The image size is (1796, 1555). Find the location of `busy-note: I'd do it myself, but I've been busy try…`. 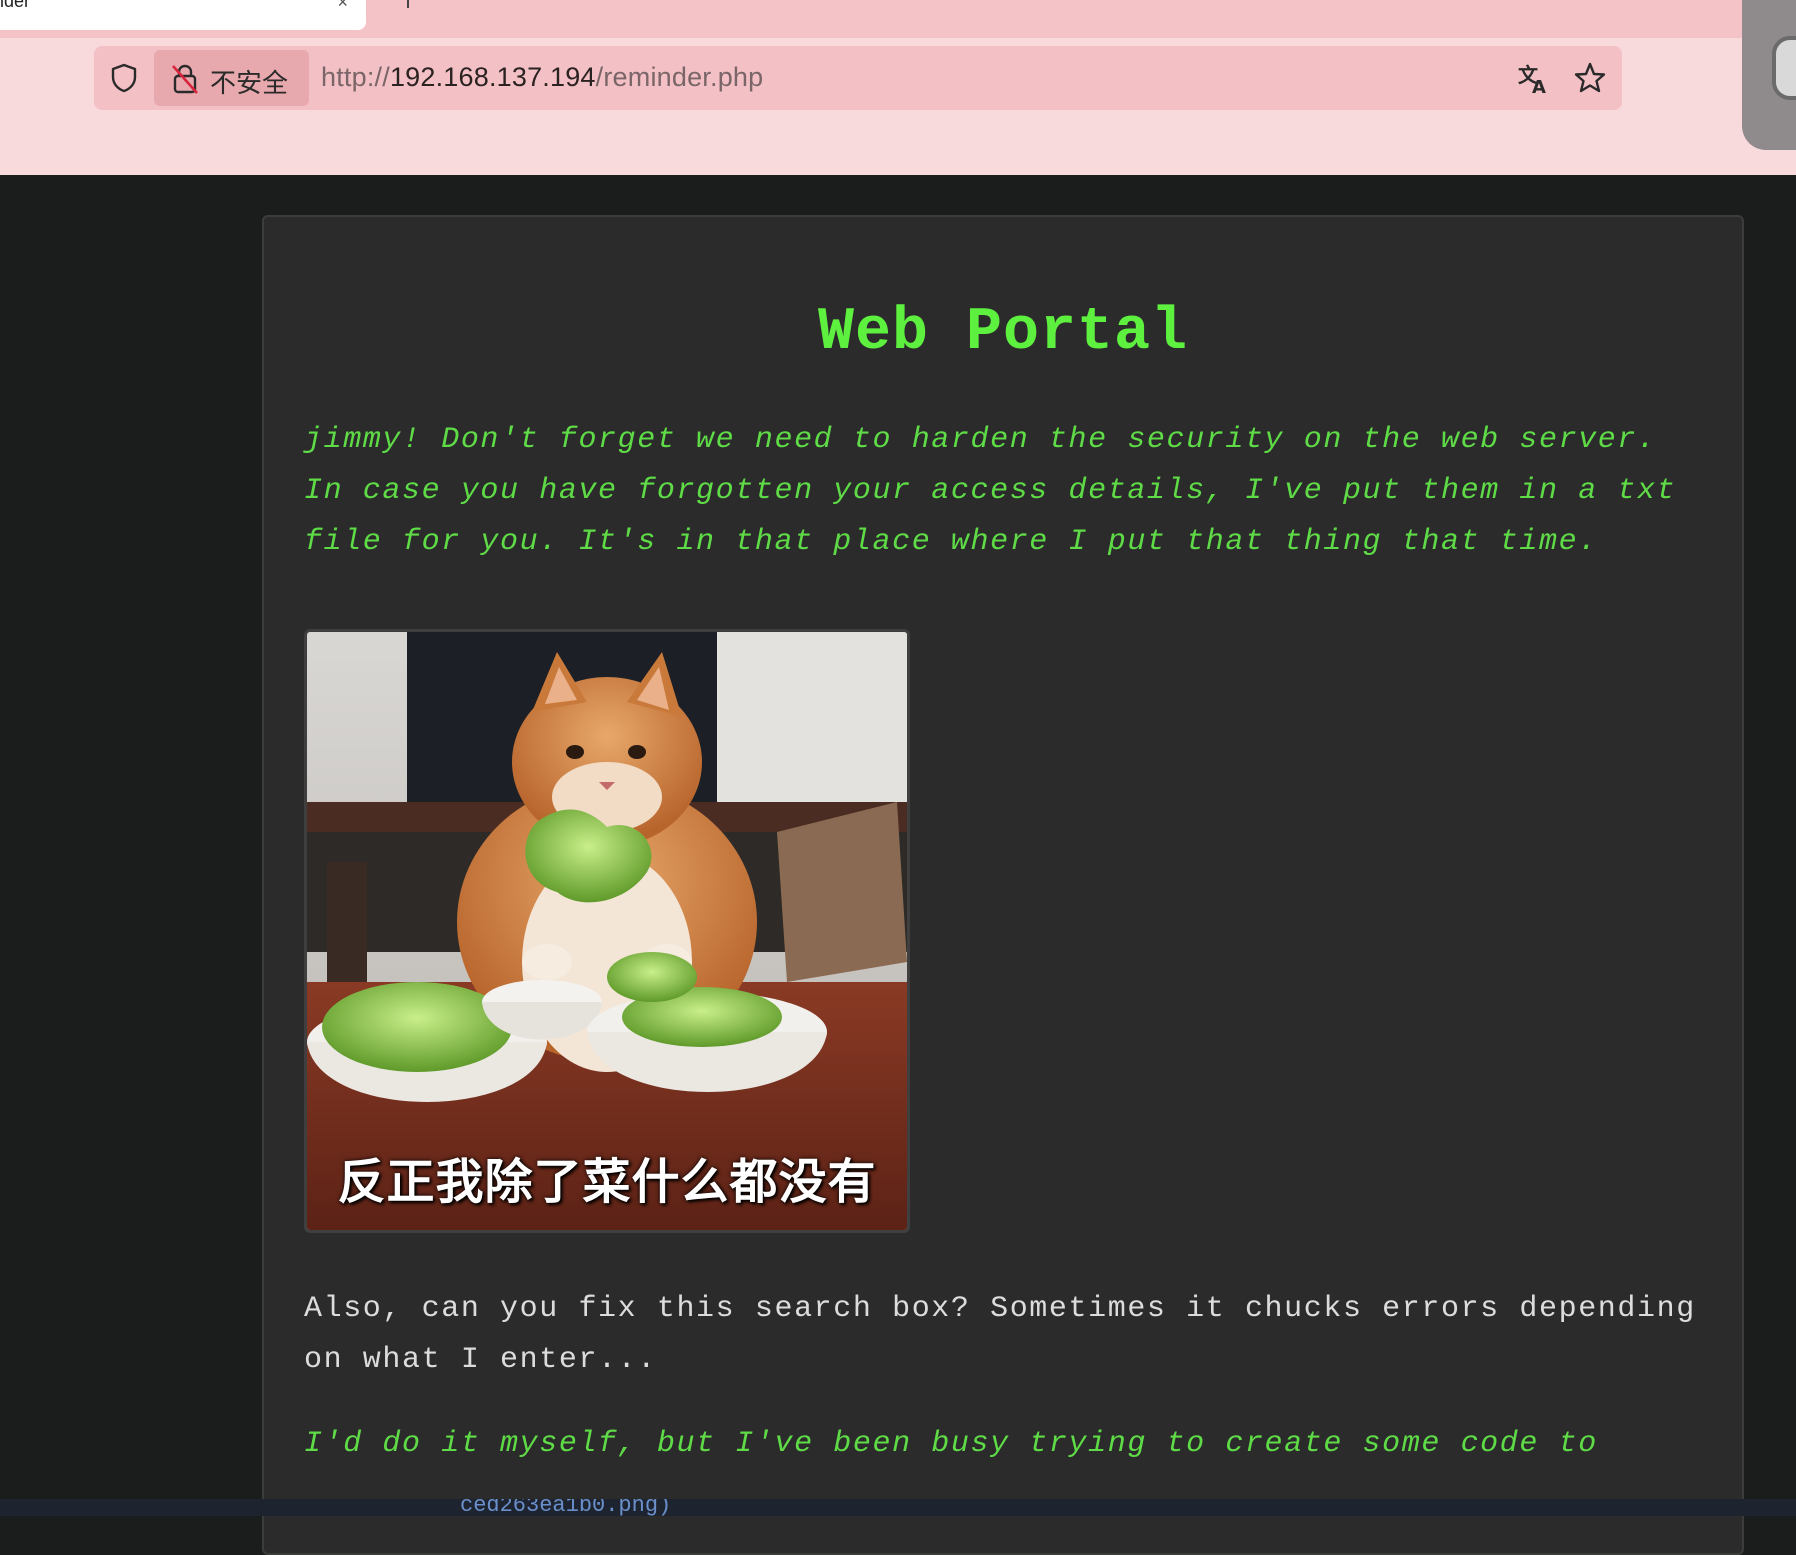

busy-note: I'd do it myself, but I've been busy try… is located at coordinates (951, 1444).